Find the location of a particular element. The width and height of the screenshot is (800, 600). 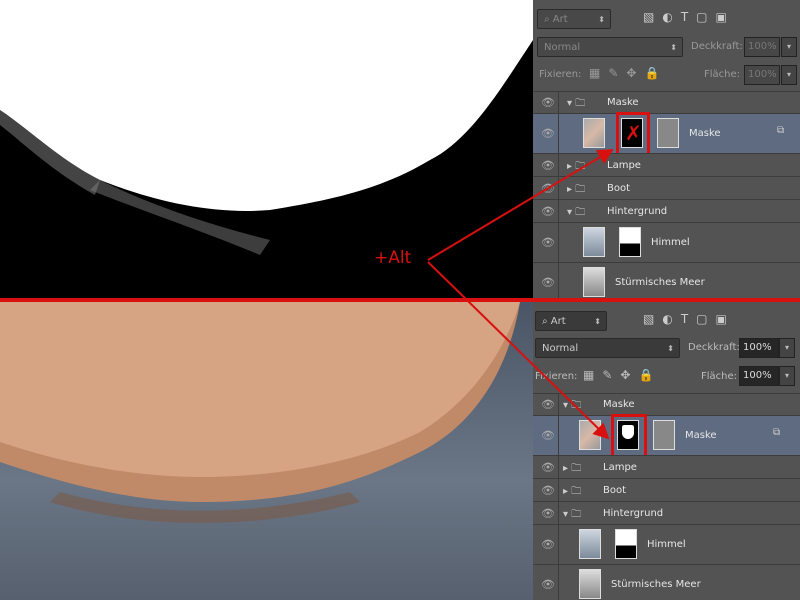

annotation-arrows is located at coordinates (520, 294).